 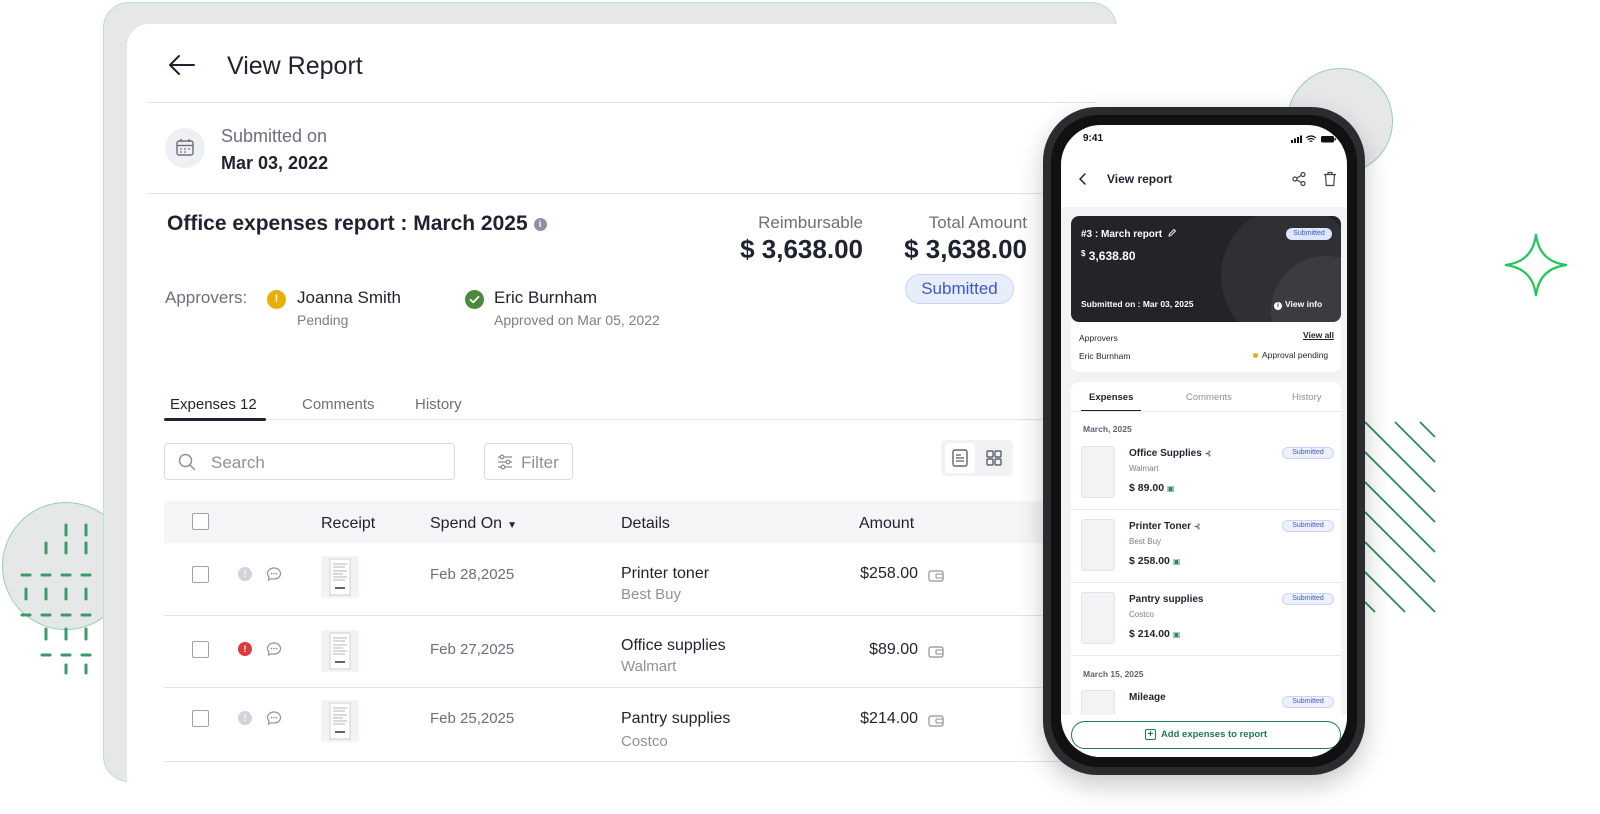 What do you see at coordinates (545, 298) in the screenshot?
I see `approver-name: Eric Burnham` at bounding box center [545, 298].